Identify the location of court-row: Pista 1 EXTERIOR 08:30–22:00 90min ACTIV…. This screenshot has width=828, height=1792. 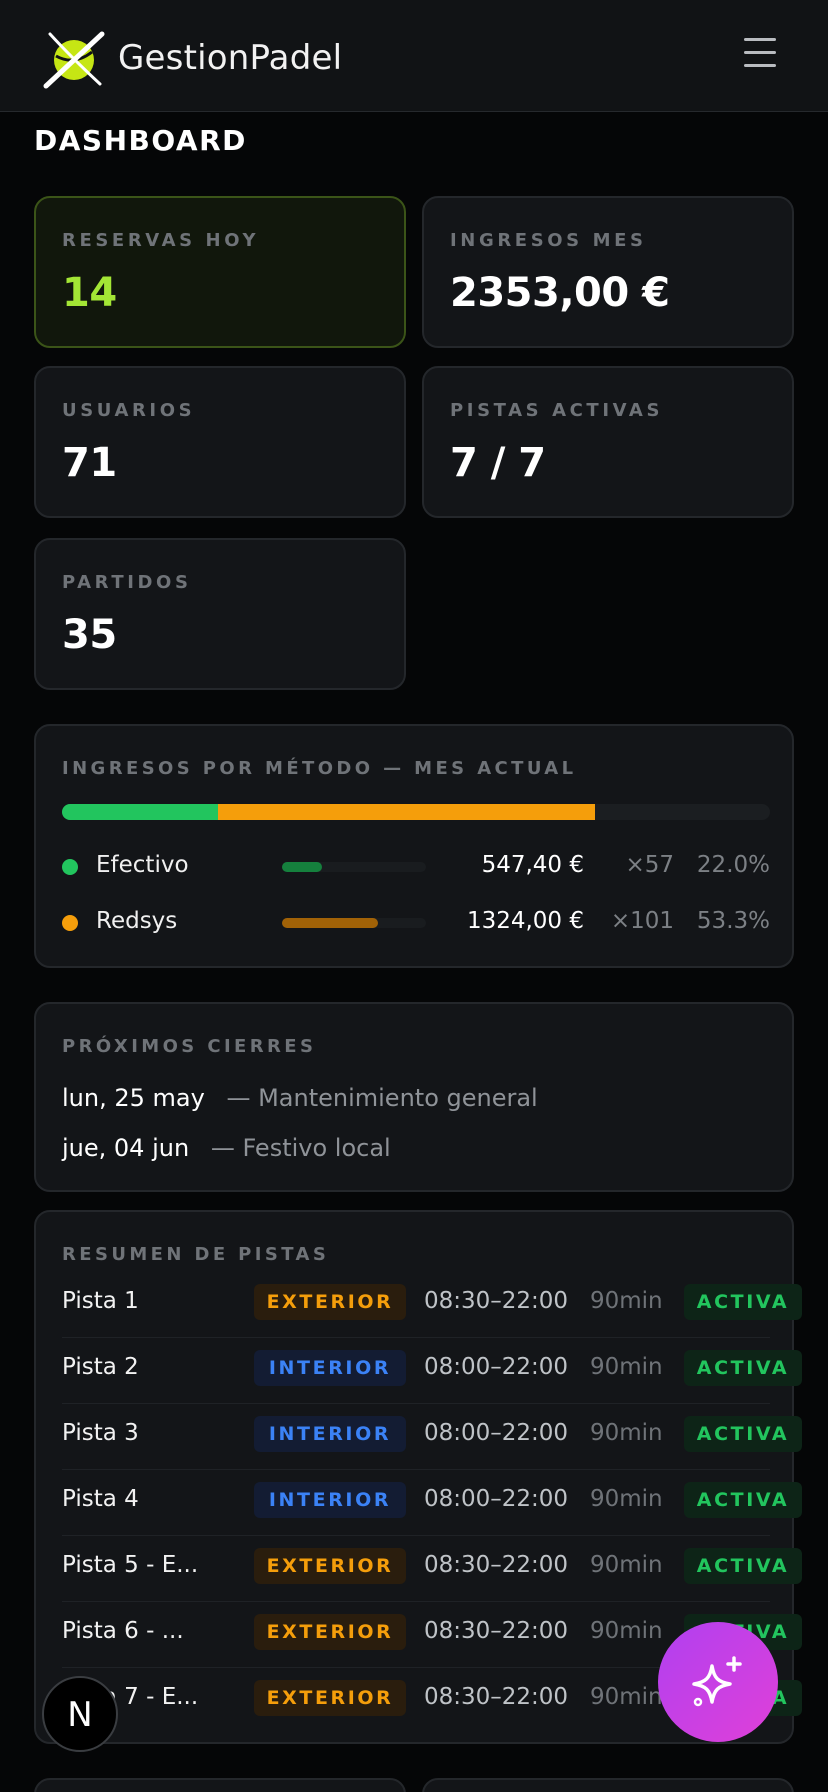
(432, 1305).